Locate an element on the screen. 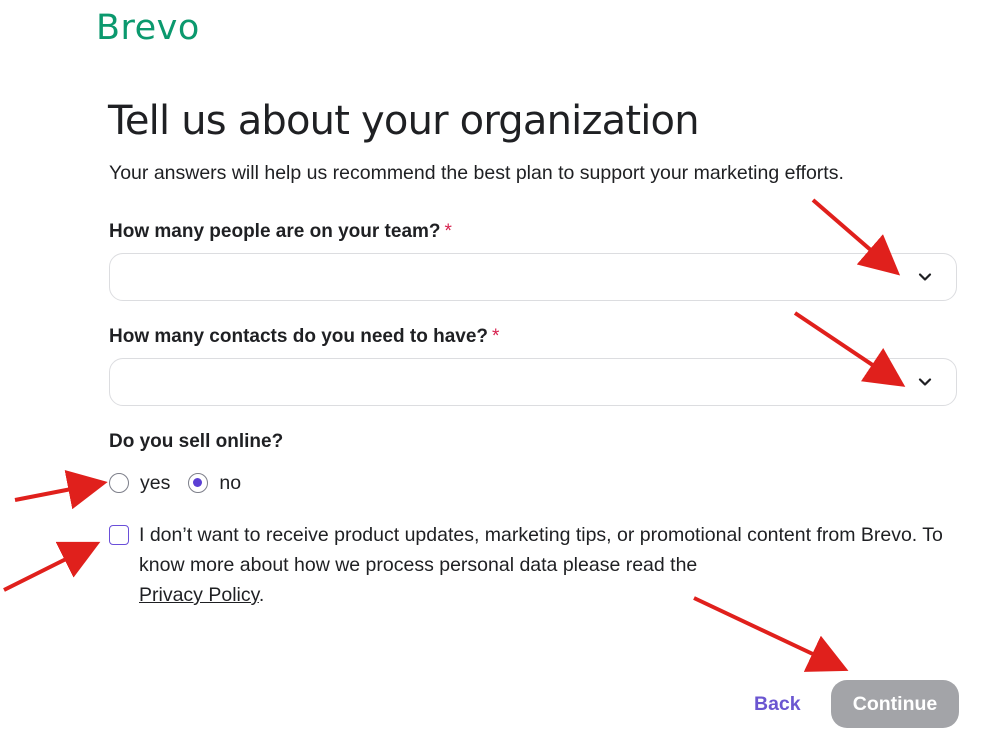  brevo-logo: Brevo is located at coordinates (148, 28).